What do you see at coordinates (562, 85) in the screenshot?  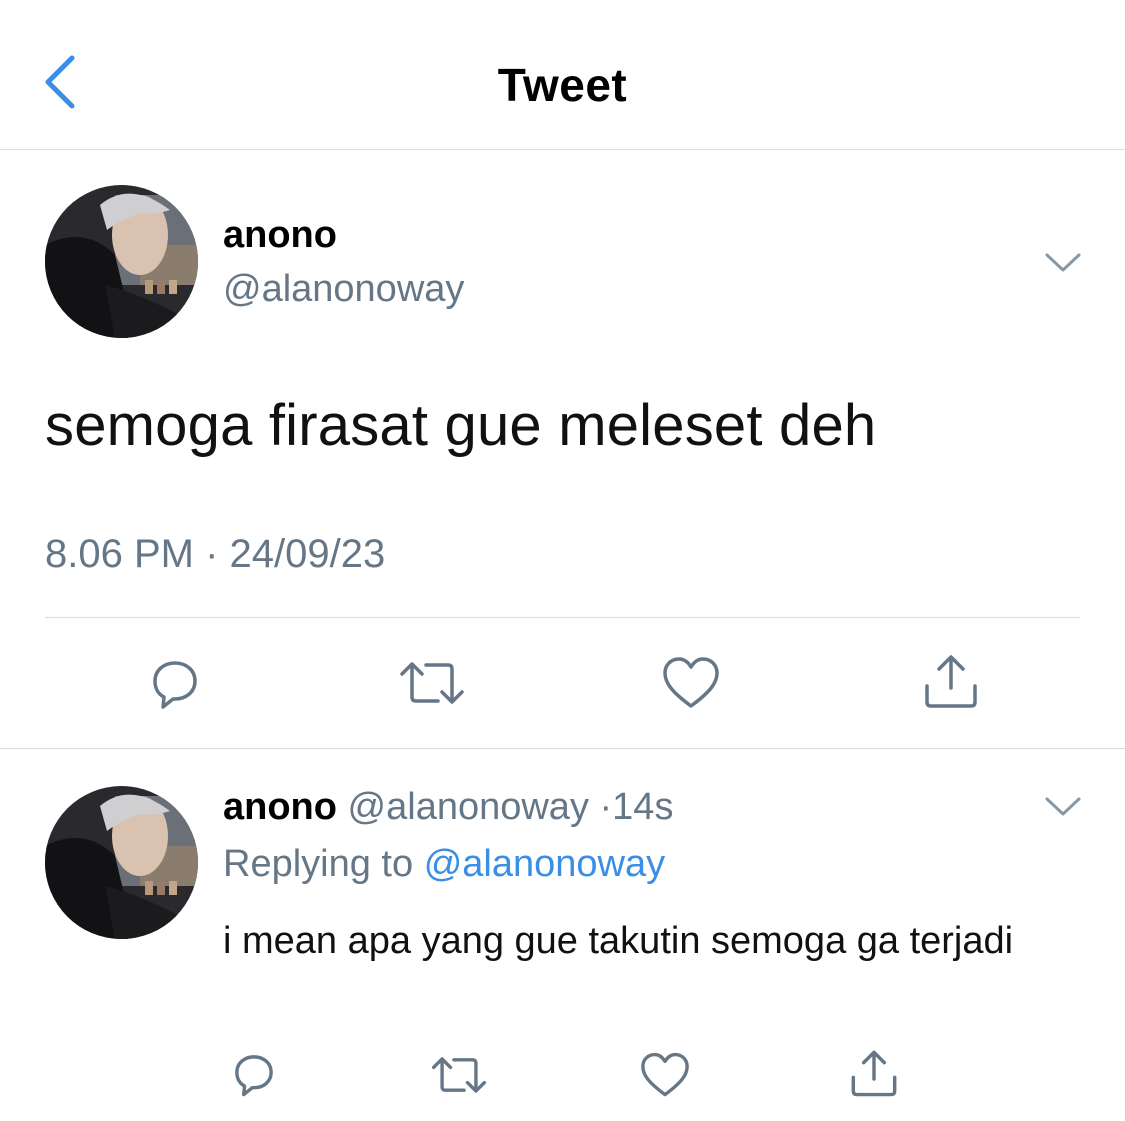 I see `page-title: Tweet` at bounding box center [562, 85].